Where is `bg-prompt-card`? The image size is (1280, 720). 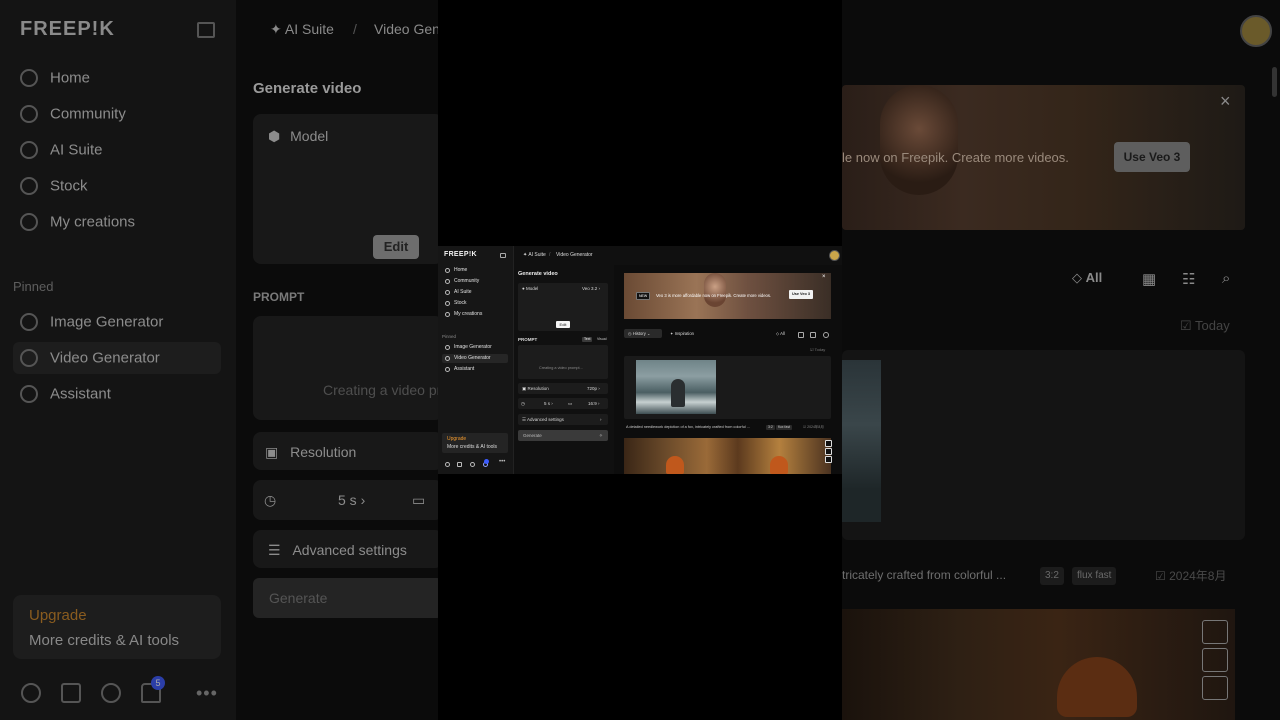
bg-prompt-card is located at coordinates (348, 368).